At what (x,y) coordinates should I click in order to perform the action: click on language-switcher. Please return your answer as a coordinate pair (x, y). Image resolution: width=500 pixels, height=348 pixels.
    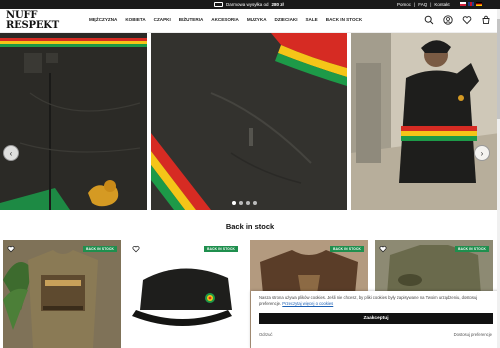
    Looking at the image, I should click on (471, 4).